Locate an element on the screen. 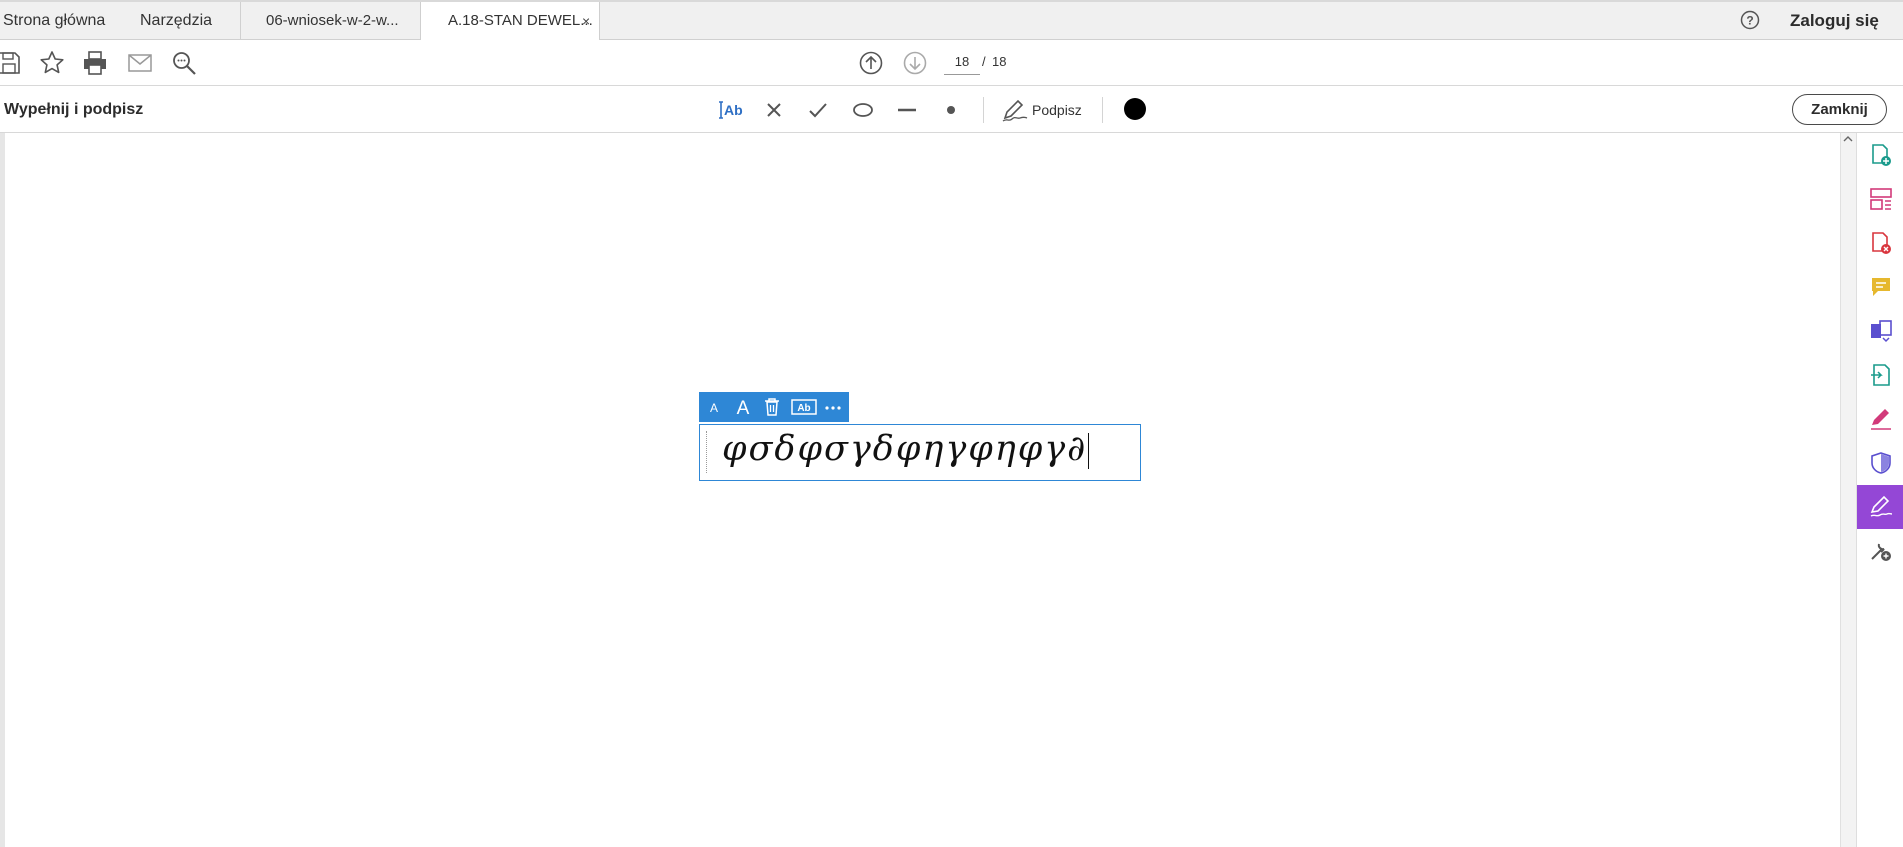 This screenshot has height=847, width=1903. search-icon is located at coordinates (184, 63).